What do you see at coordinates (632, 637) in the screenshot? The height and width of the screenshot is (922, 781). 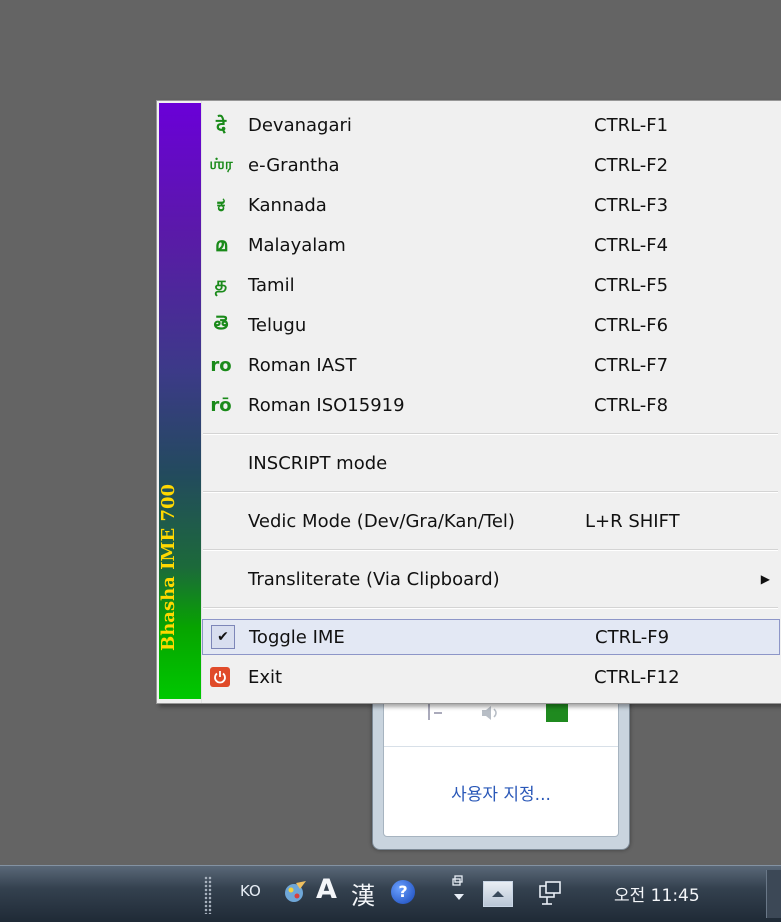 I see `menu-item-shortcut: CTRL-F9` at bounding box center [632, 637].